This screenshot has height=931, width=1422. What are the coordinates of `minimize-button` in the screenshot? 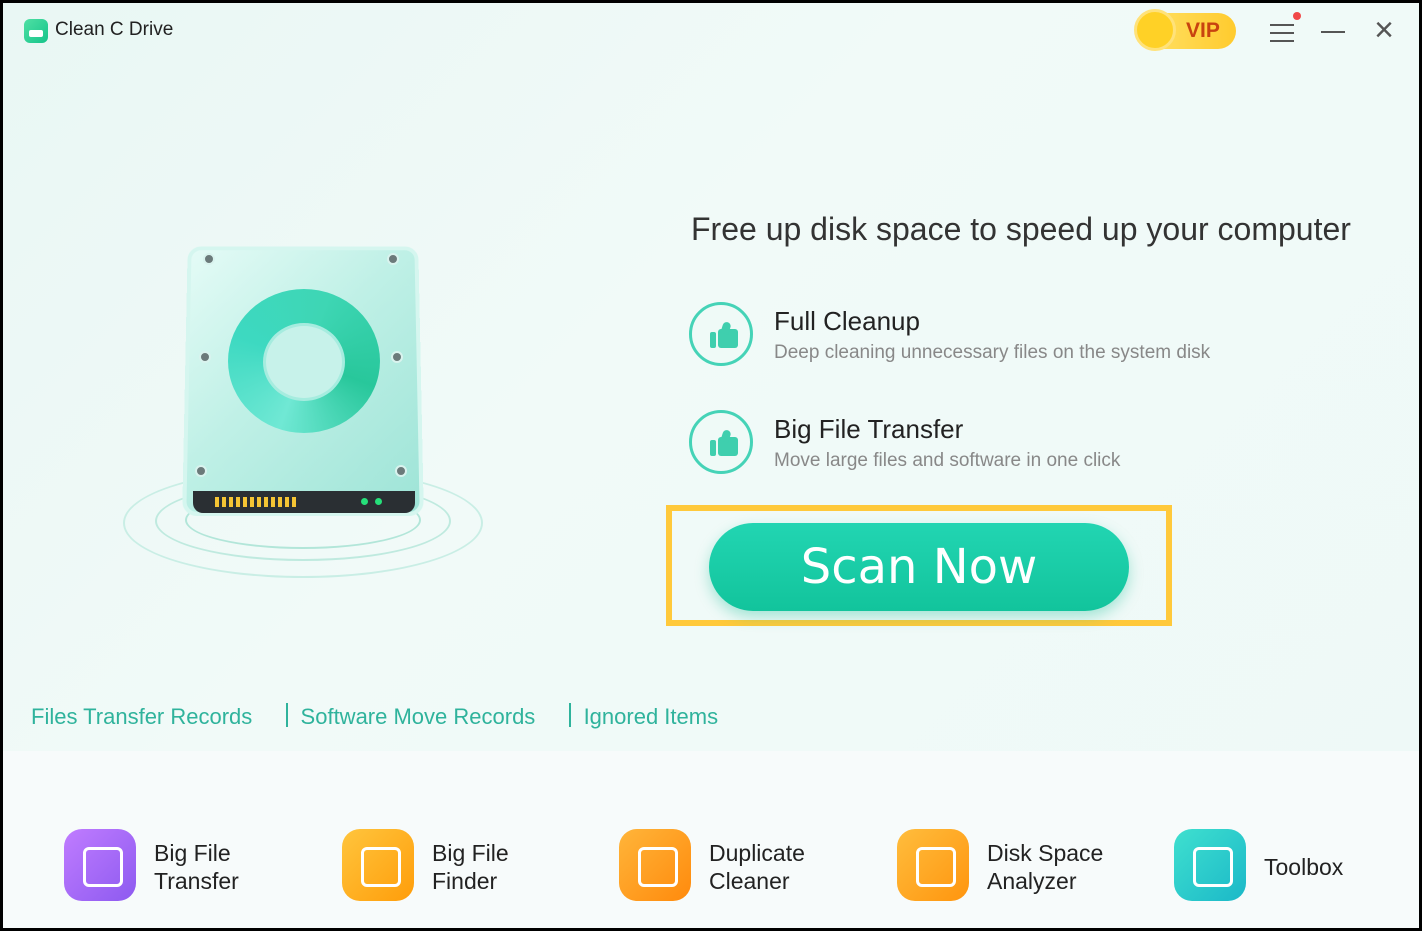 It's located at (1333, 32).